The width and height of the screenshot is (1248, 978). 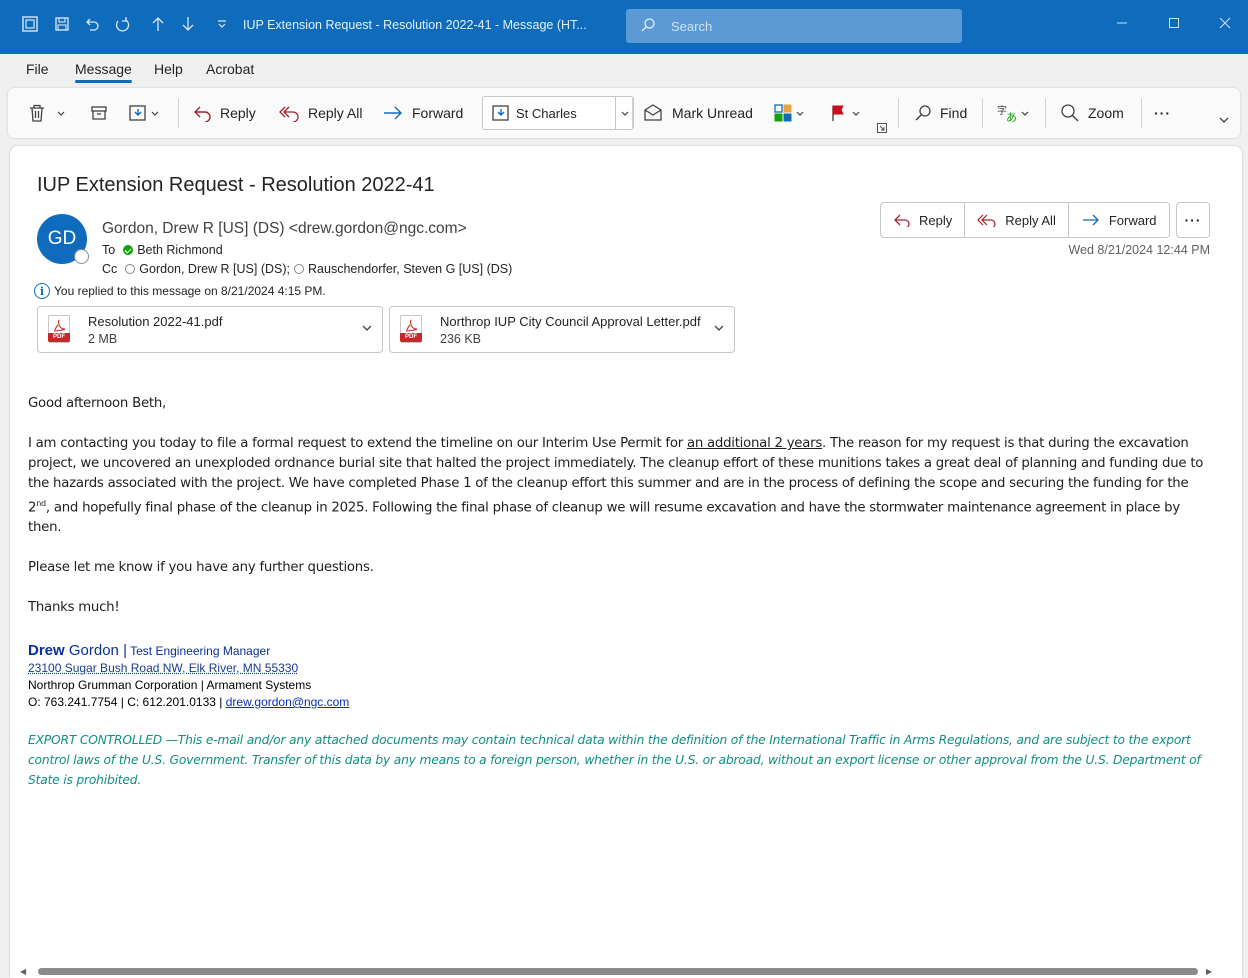 What do you see at coordinates (110, 269) in the screenshot?
I see `cc-label: Cc` at bounding box center [110, 269].